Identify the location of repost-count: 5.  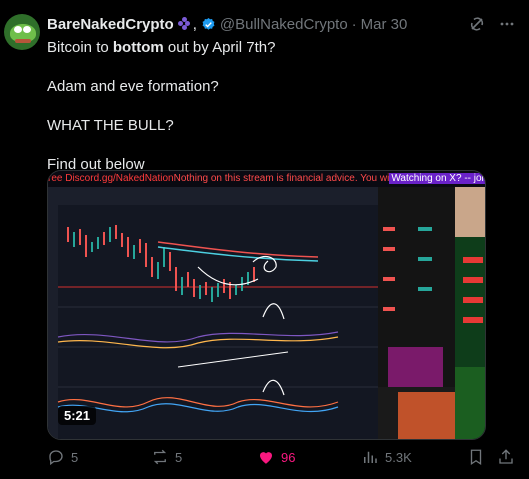
(179, 457).